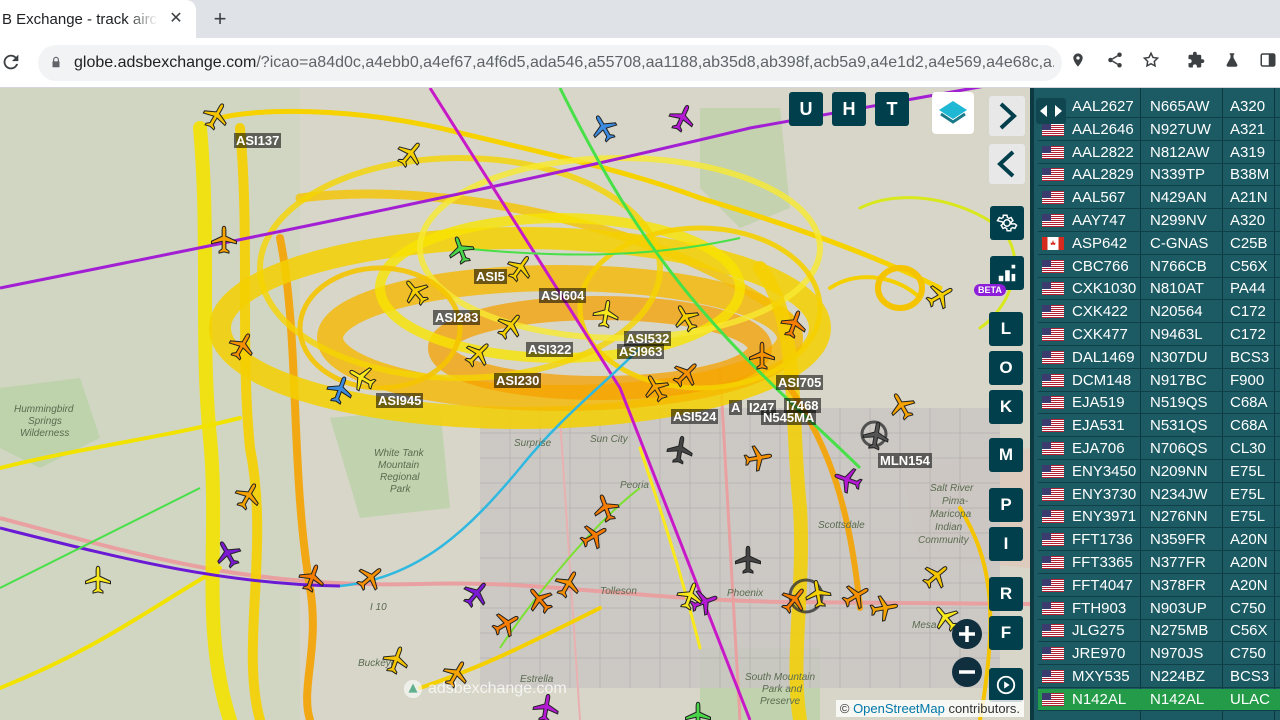  Describe the element at coordinates (1159, 586) in the screenshot. I see `table-row: FFT4047 N378FR A20N` at that location.